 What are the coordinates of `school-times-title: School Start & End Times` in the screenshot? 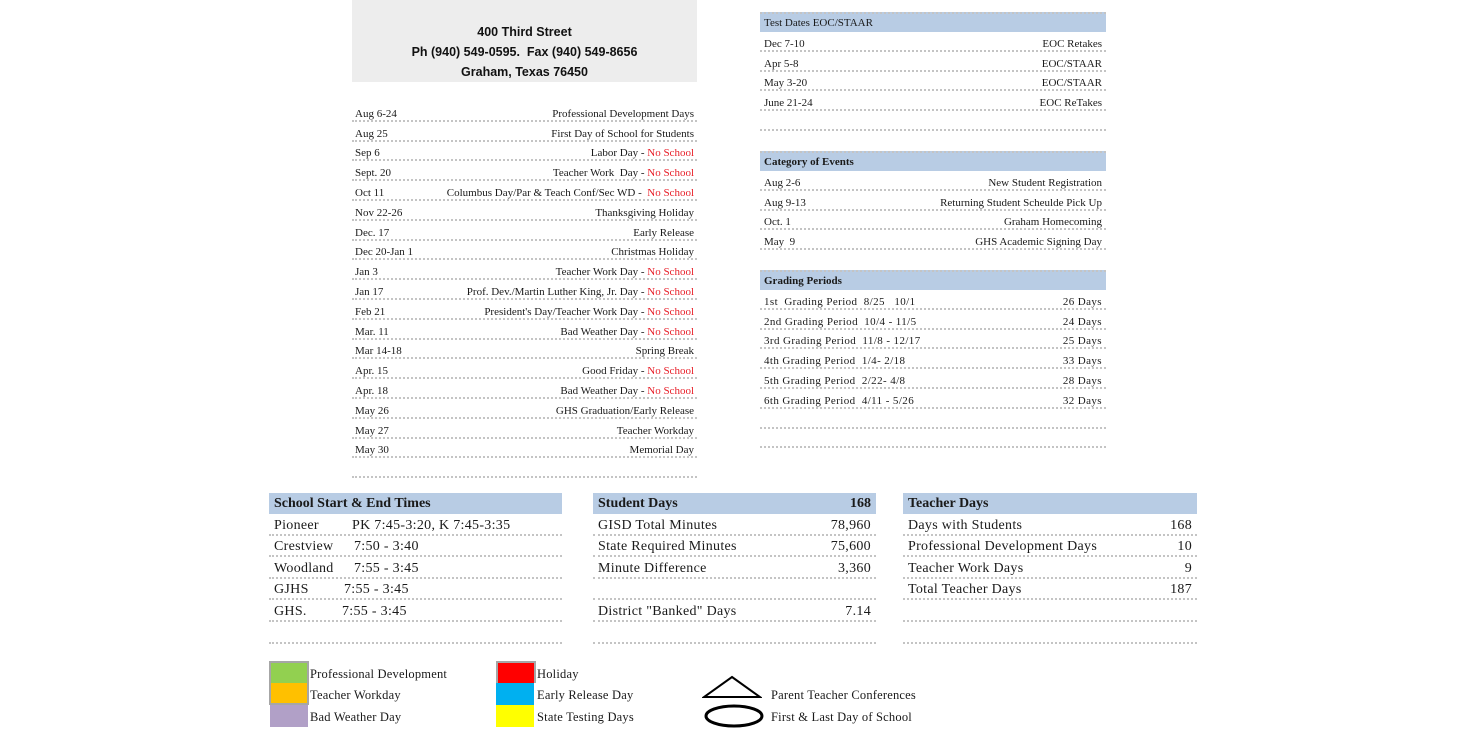 It's located at (352, 503).